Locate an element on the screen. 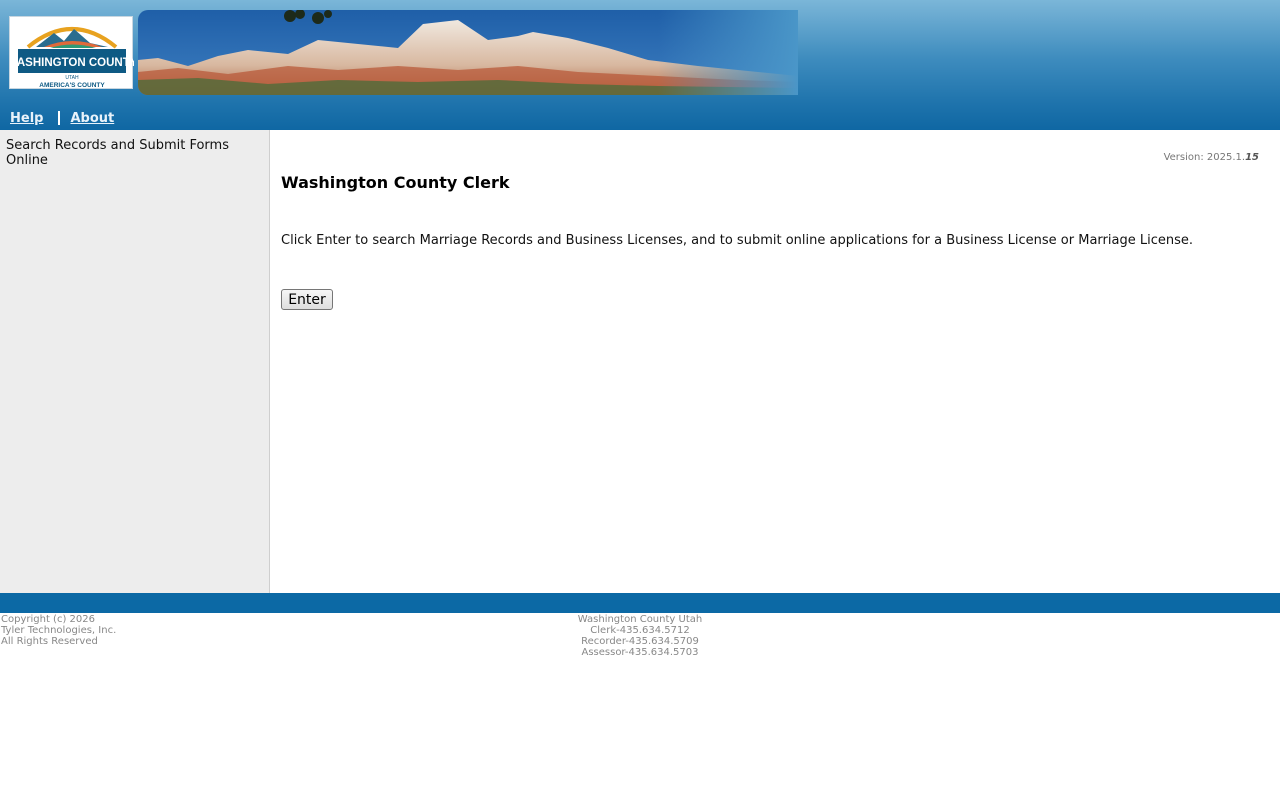  header-nav: Help About is located at coordinates (62, 118).